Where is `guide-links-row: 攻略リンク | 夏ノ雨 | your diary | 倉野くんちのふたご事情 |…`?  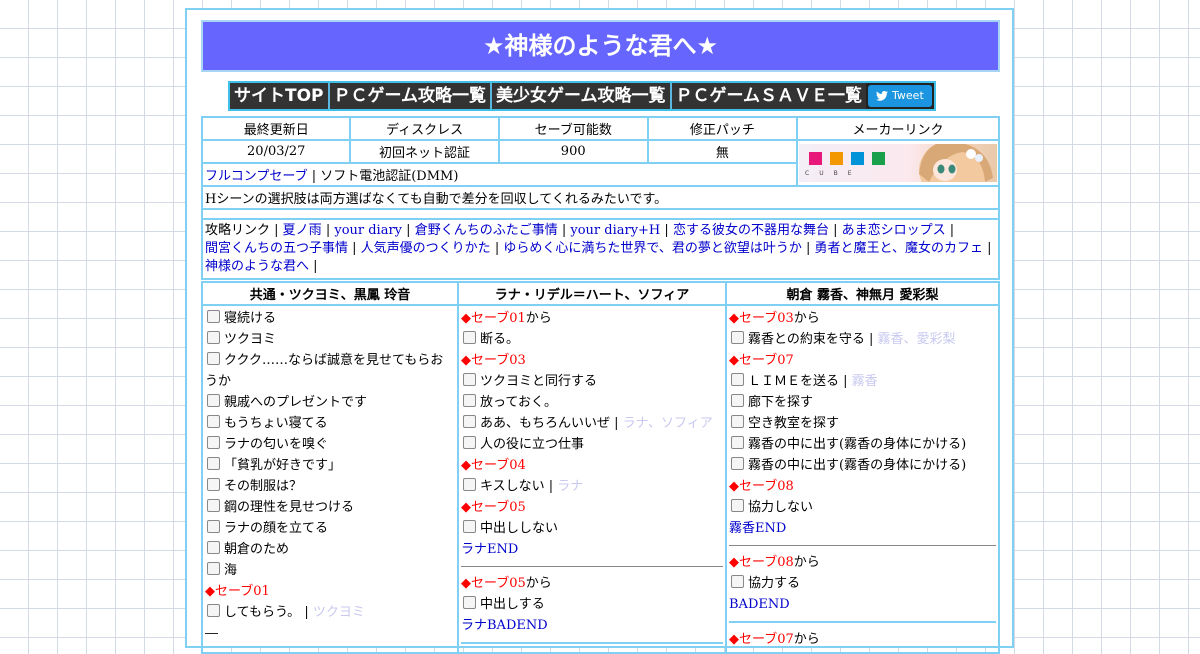
guide-links-row: 攻略リンク | 夏ノ雨 | your diary | 倉野くんちのふたご事情 |… is located at coordinates (600, 249).